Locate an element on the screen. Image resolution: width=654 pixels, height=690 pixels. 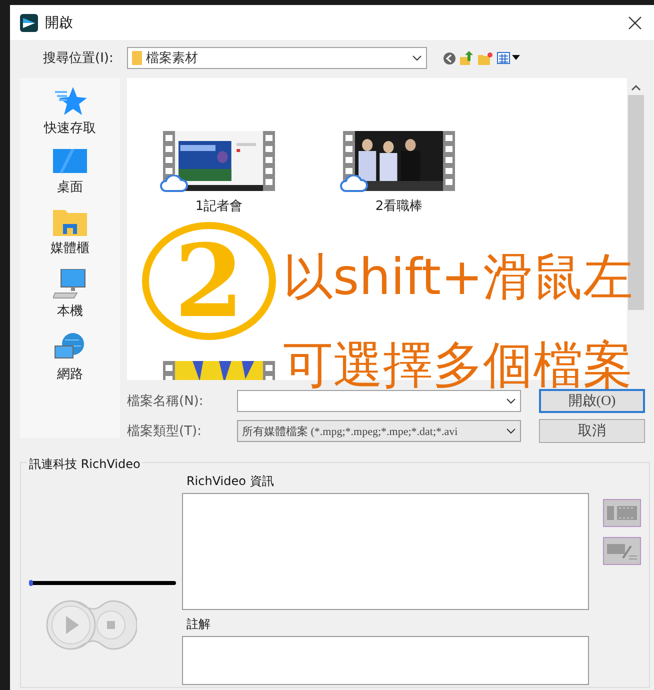
file-type-dropdown: 所有媒體檔案 (*.mpg;*.mpeg;*.mpe;*.dat;*.avi is located at coordinates (379, 431).